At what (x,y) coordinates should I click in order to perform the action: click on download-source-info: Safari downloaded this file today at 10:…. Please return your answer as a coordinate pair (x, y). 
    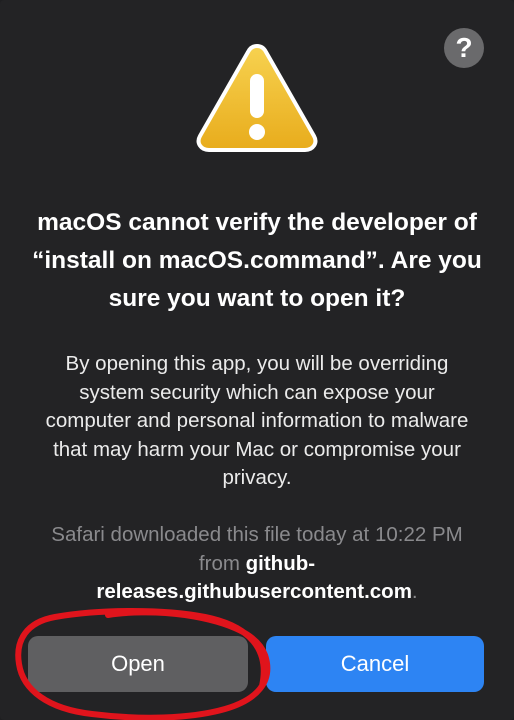
    Looking at the image, I should click on (257, 564).